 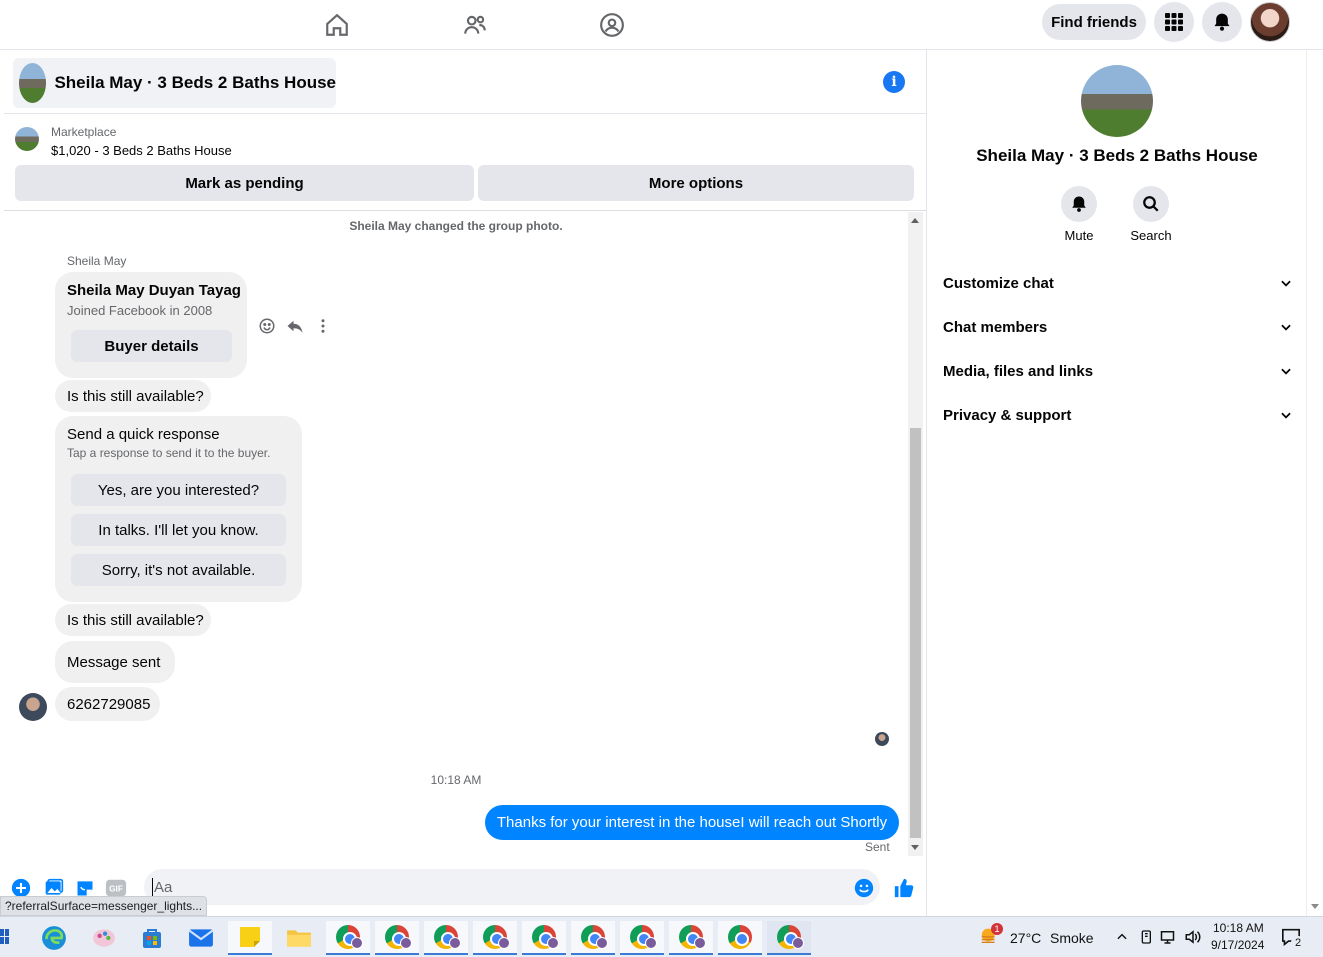 I want to click on thread-scrollbar, so click(x=915, y=534).